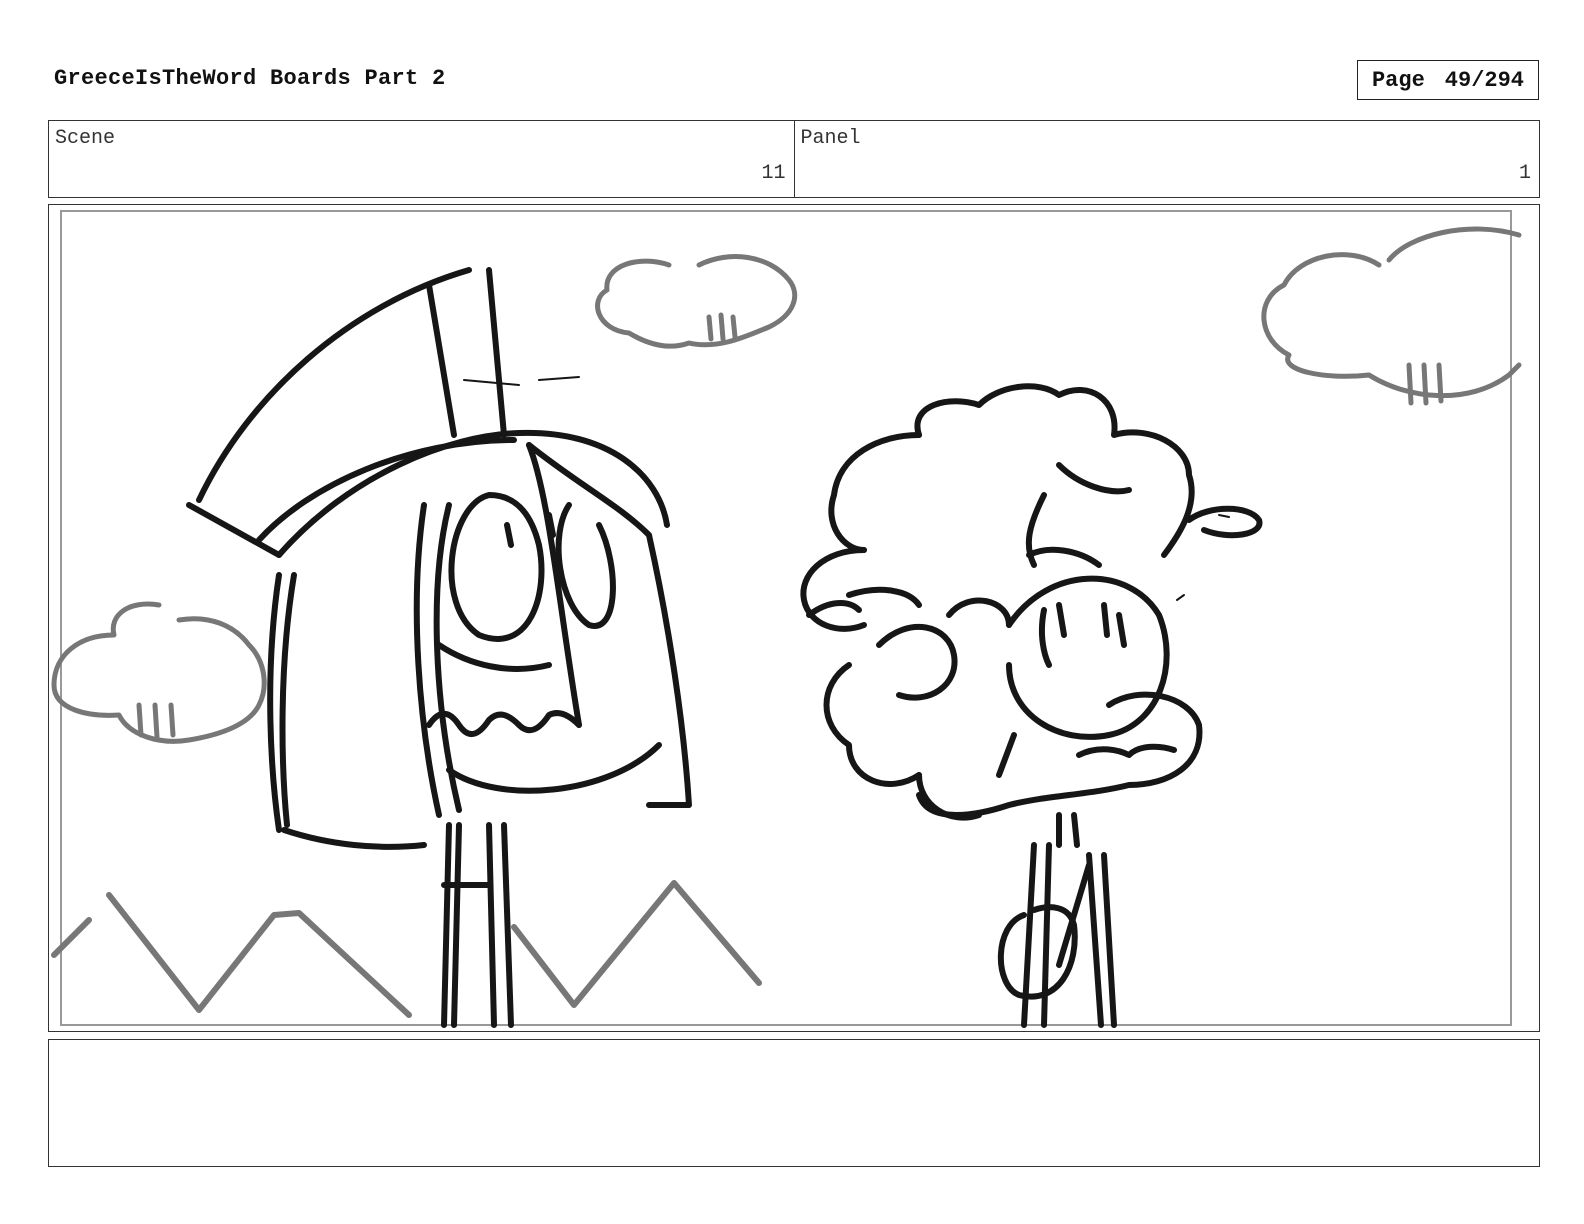 The image size is (1584, 1224). What do you see at coordinates (85, 138) in the screenshot?
I see `scene-label: Scene` at bounding box center [85, 138].